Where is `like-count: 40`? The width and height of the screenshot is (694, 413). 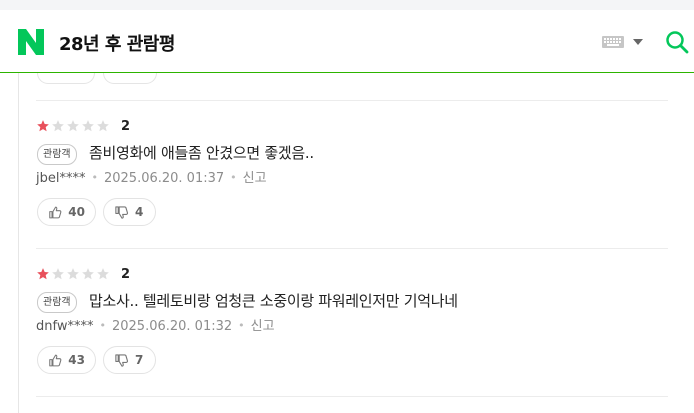
like-count: 40 is located at coordinates (76, 212).